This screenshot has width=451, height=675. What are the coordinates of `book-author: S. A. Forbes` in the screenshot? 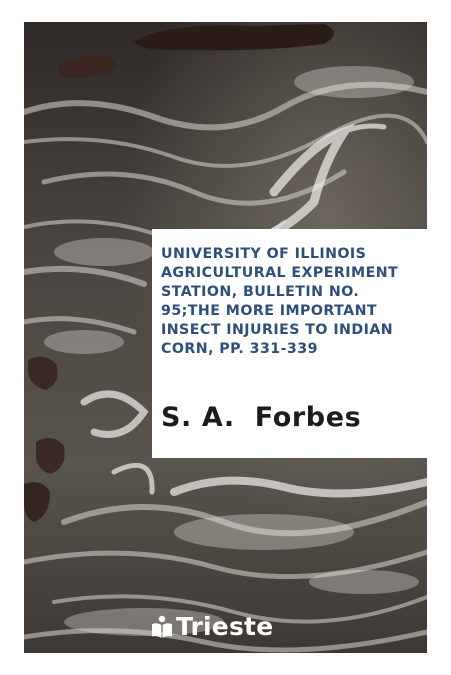 It's located at (261, 417).